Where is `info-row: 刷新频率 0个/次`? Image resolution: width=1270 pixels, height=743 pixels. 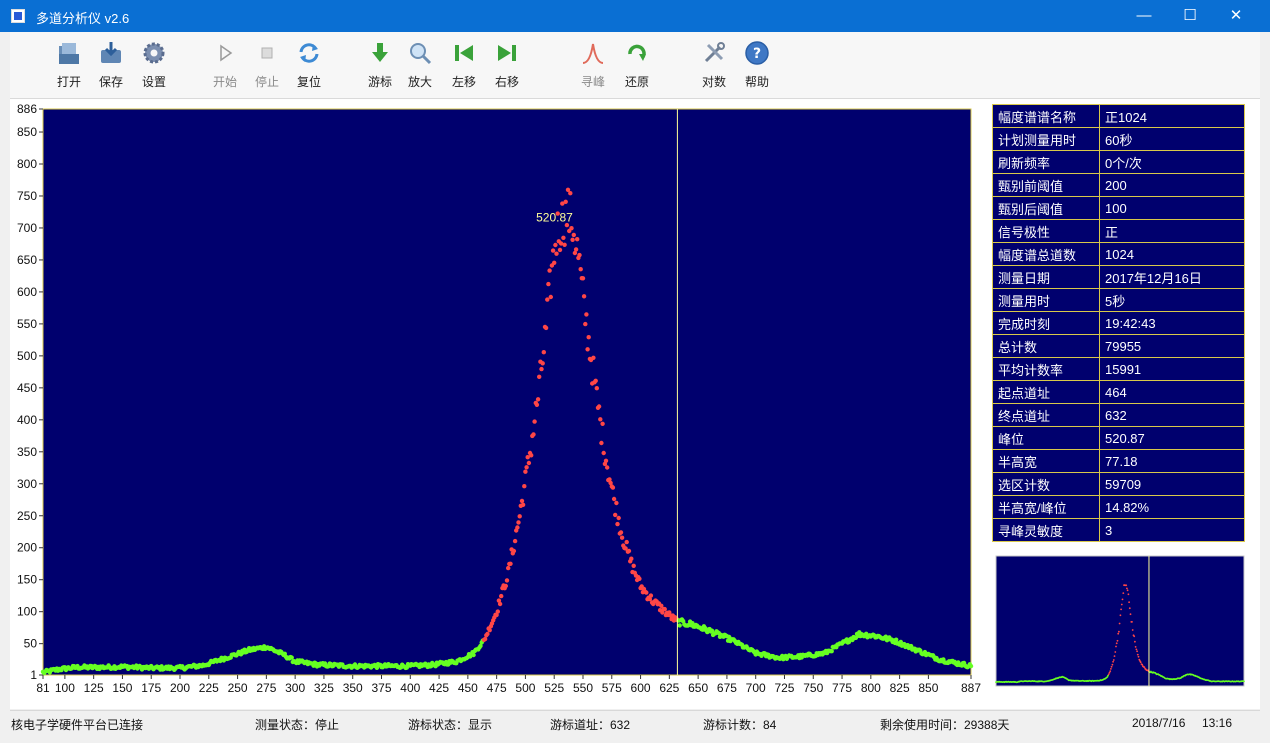
info-row: 刷新频率 0个/次 is located at coordinates (1118, 162).